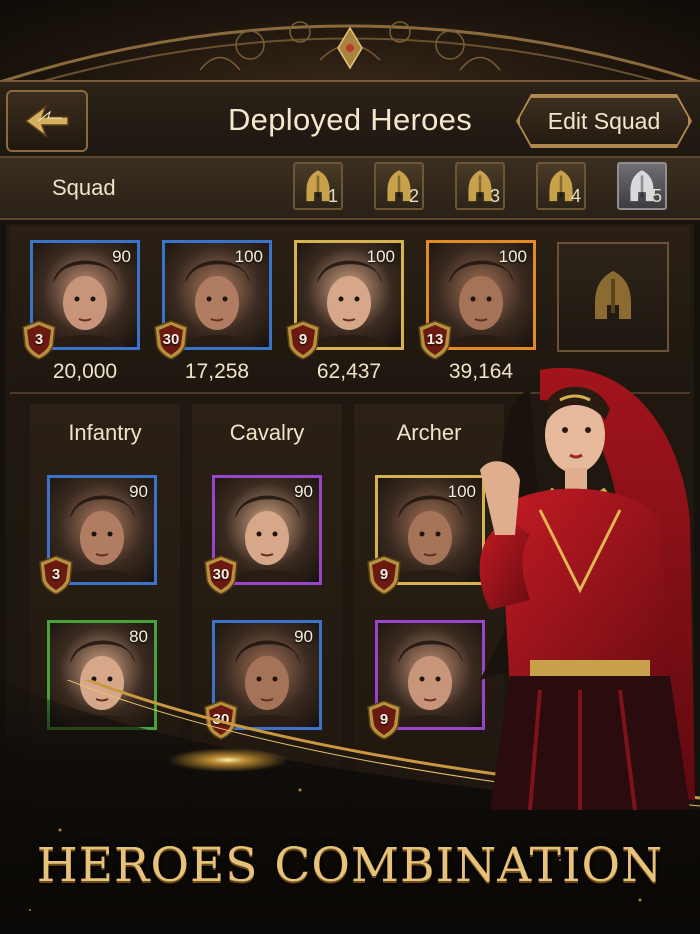 Image resolution: width=700 pixels, height=934 pixels. Describe the element at coordinates (642, 186) in the screenshot. I see `squad-tab-5: 5` at that location.